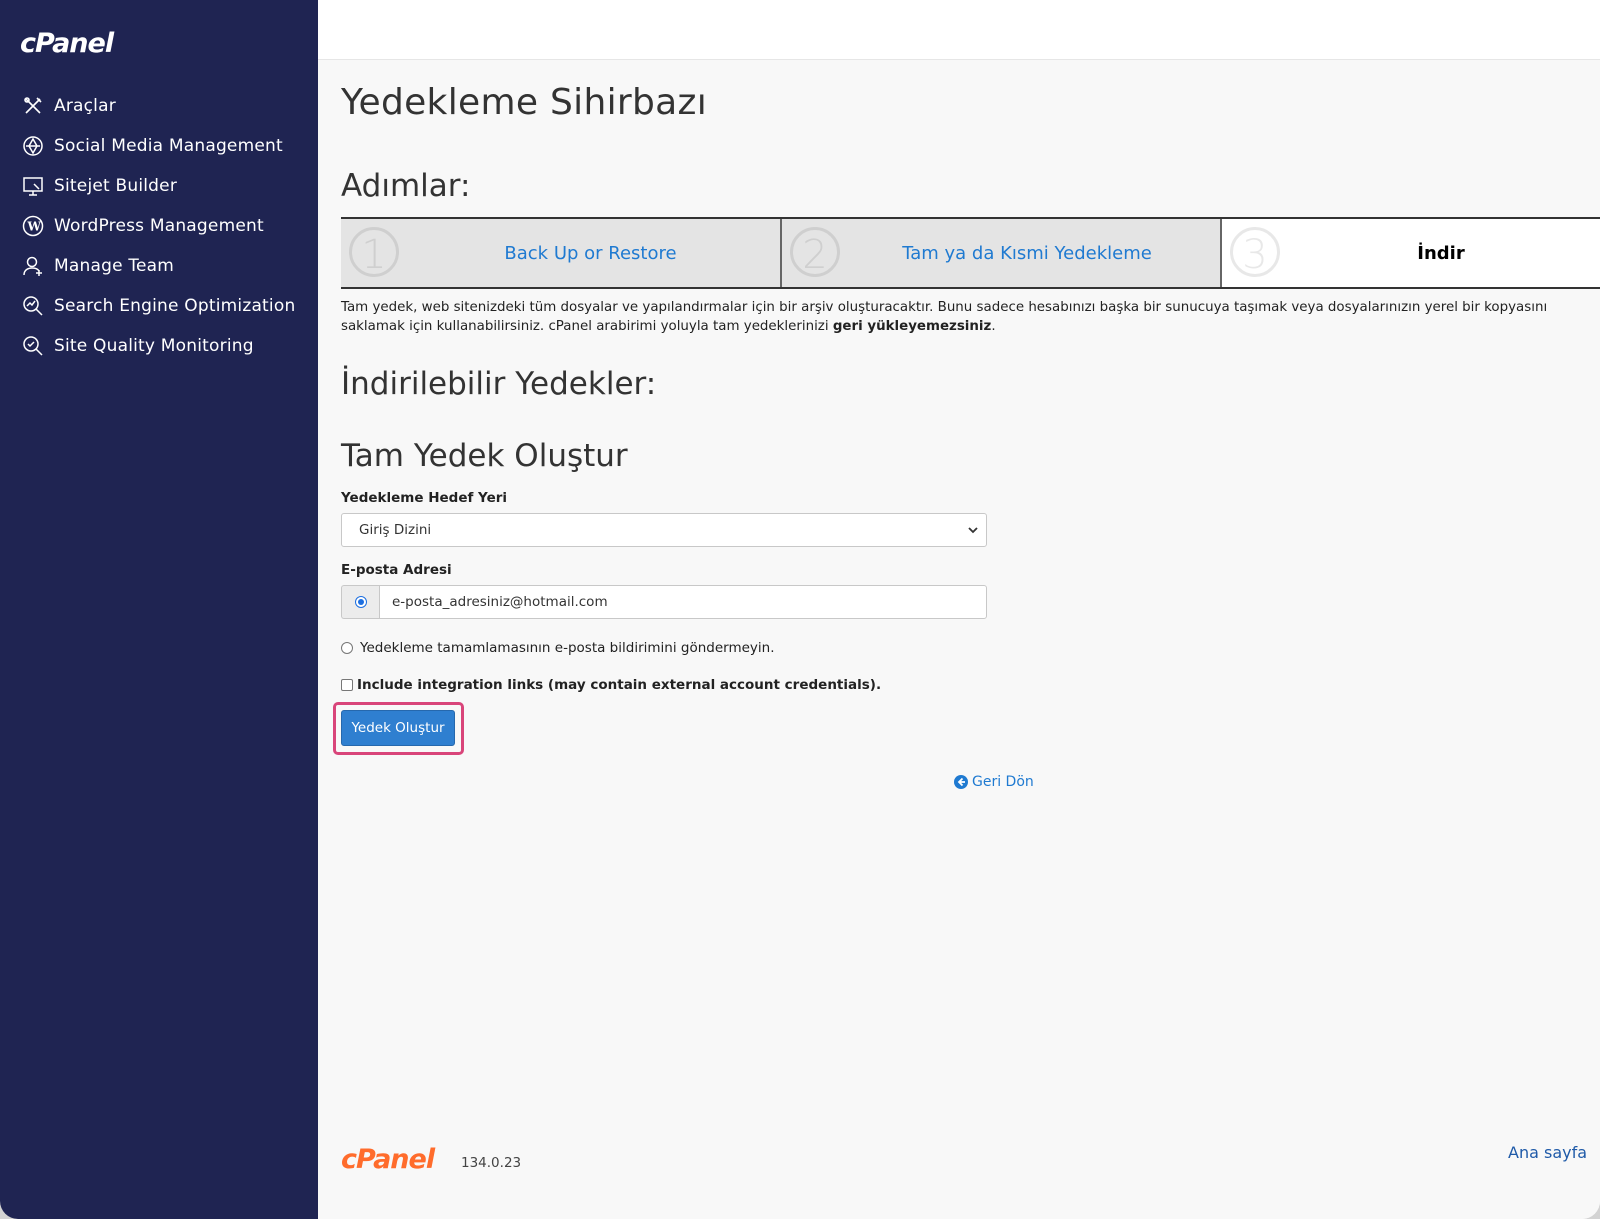  Describe the element at coordinates (973, 532) in the screenshot. I see `chevron-down-icon` at that location.